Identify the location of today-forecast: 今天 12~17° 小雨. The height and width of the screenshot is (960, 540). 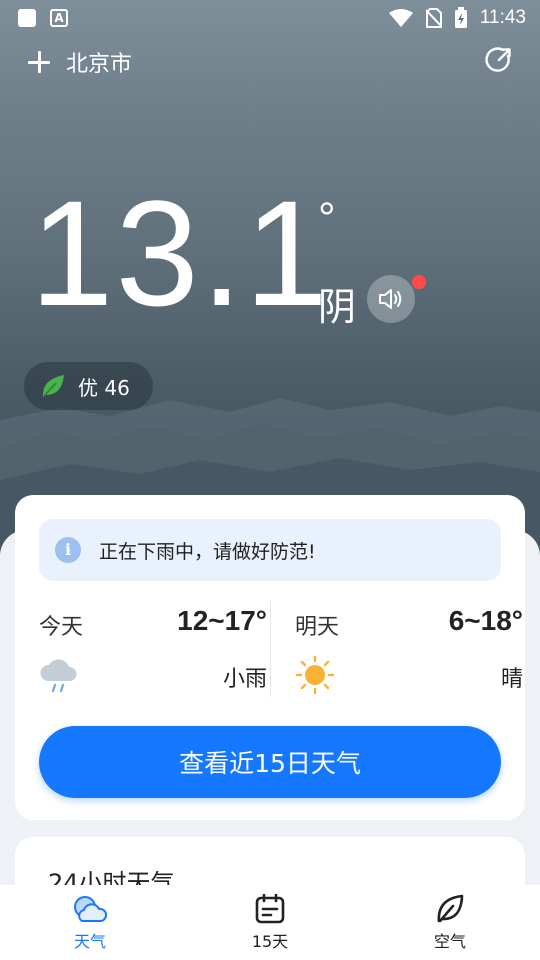
(153, 651).